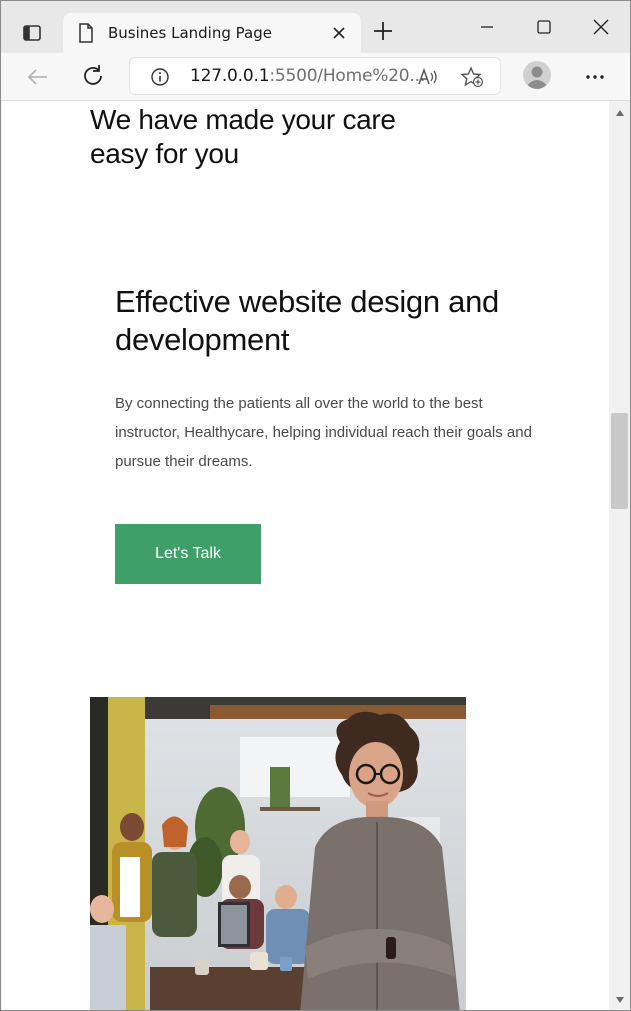 The width and height of the screenshot is (631, 1011). Describe the element at coordinates (339, 33) in the screenshot. I see `close-icon` at that location.